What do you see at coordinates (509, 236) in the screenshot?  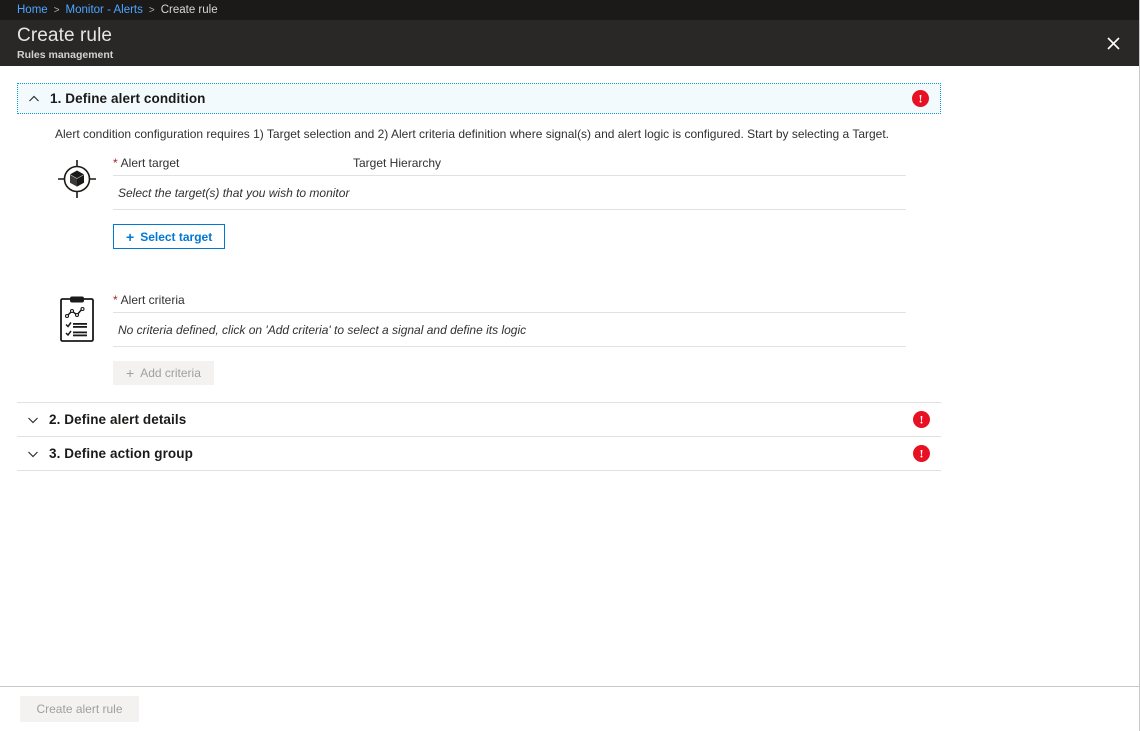 I see `button-row-select-target: + Select target` at bounding box center [509, 236].